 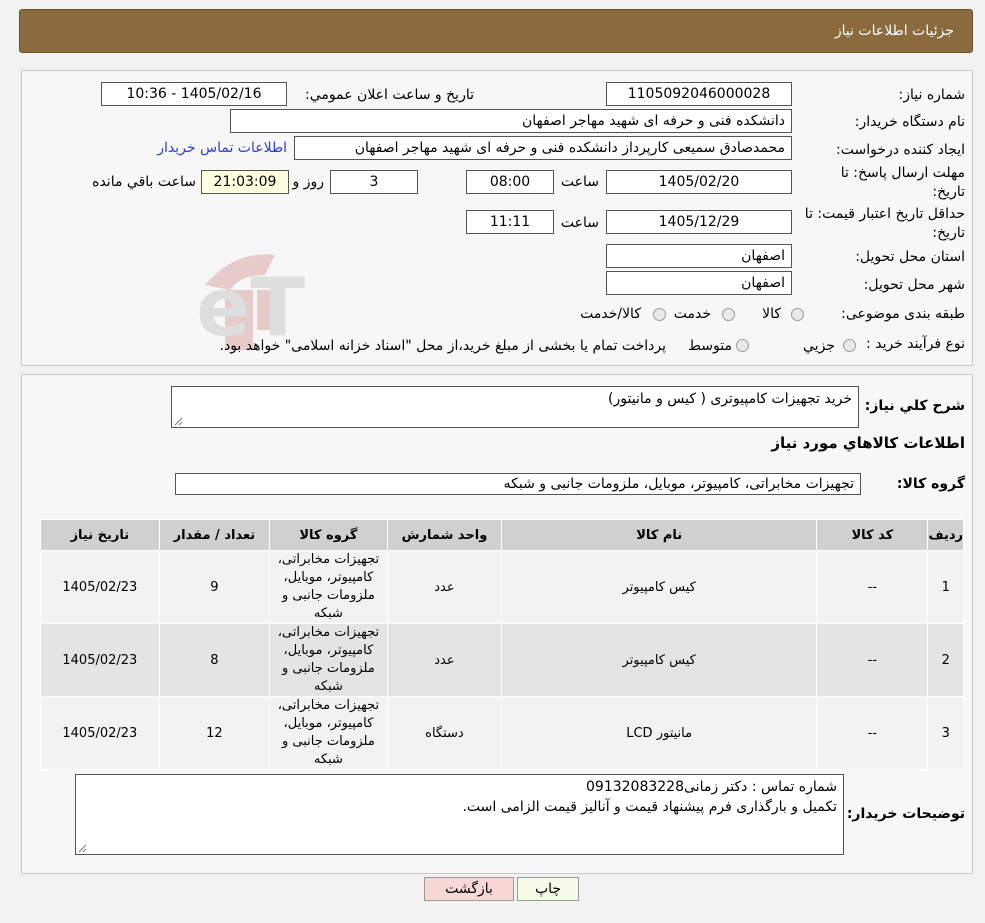 I want to click on remaining-time-field: 21:03:09, so click(x=245, y=182).